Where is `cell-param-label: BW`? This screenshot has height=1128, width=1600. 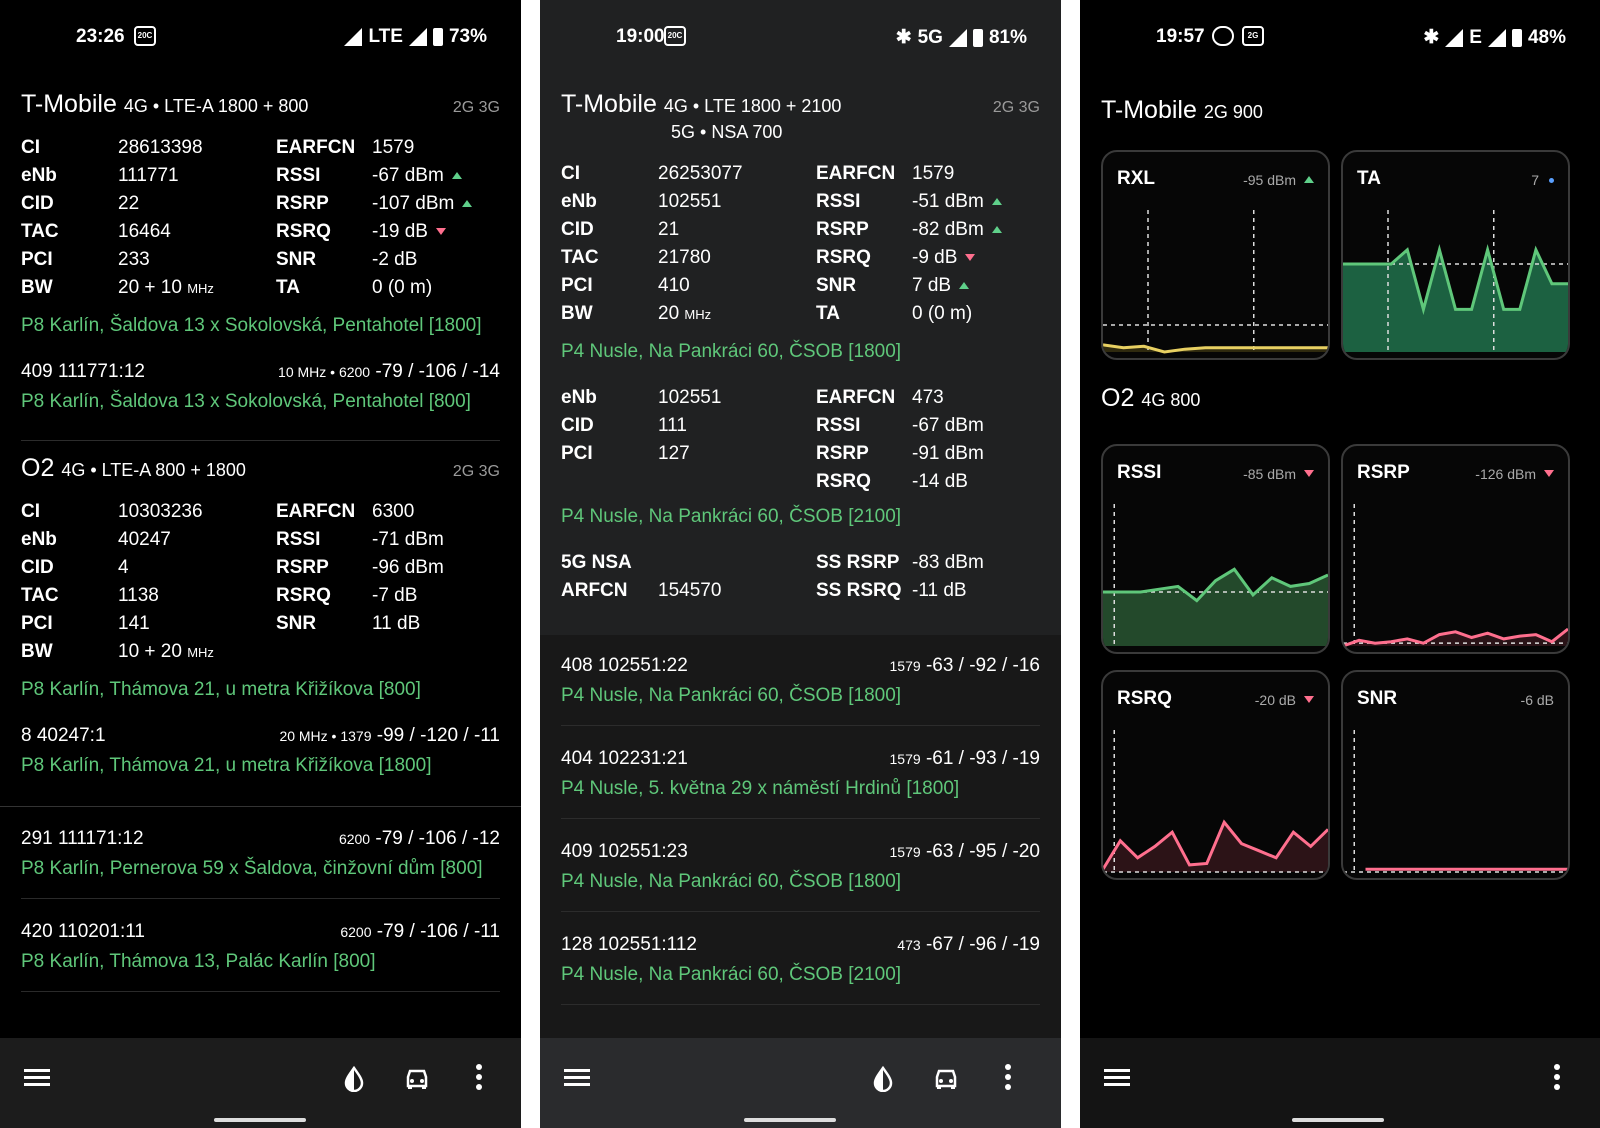 cell-param-label: BW is located at coordinates (37, 287).